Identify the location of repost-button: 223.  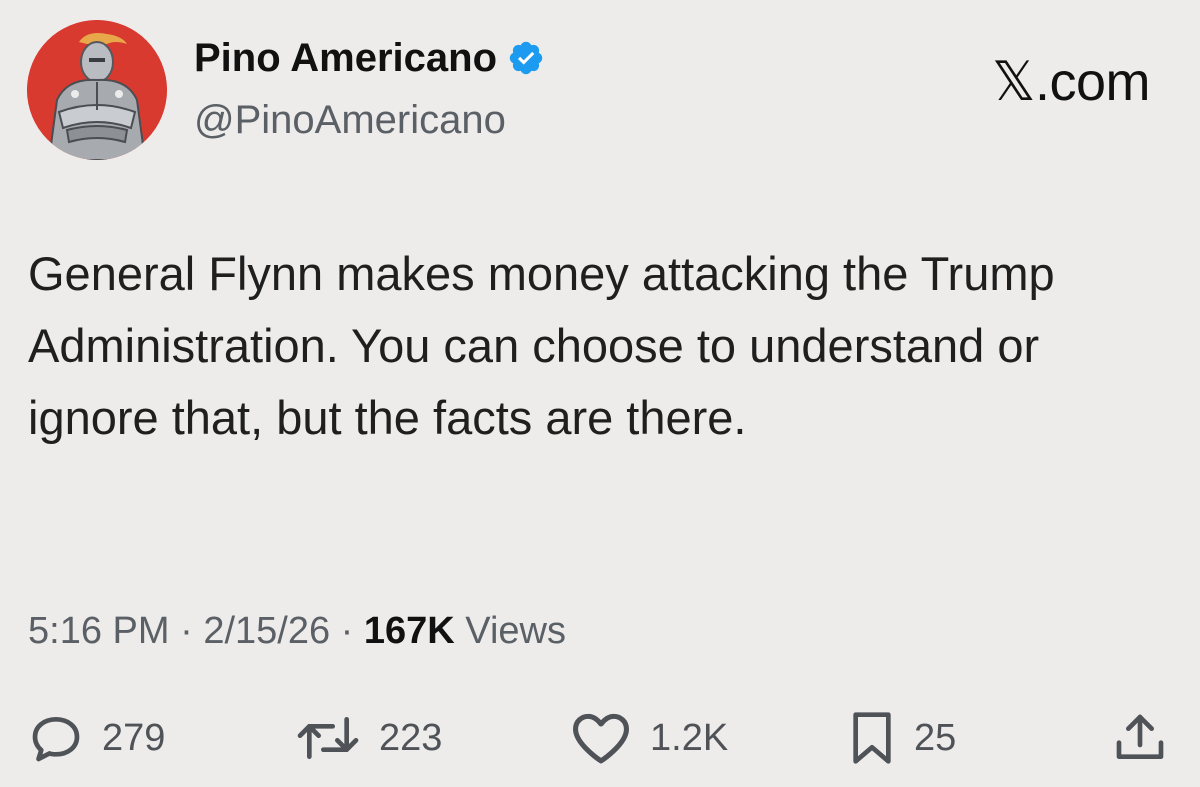
(368, 738).